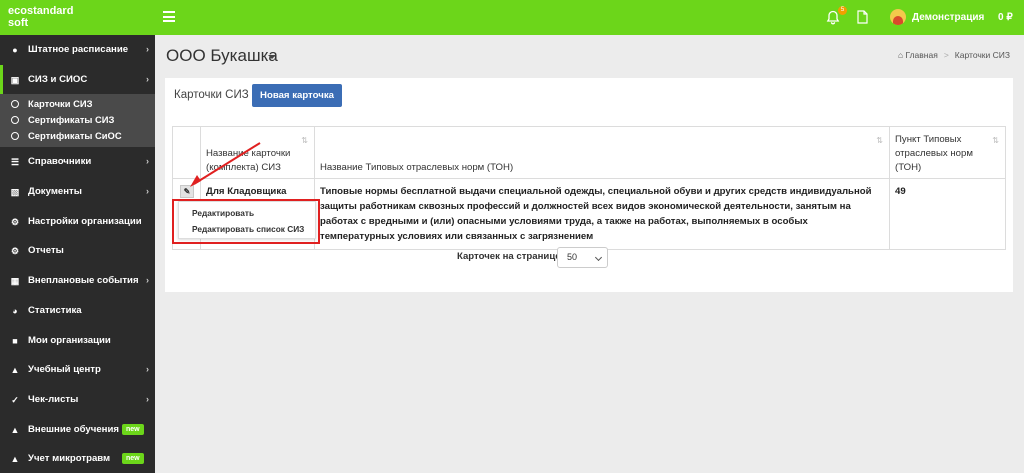 Image resolution: width=1024 pixels, height=473 pixels. I want to click on sidebar-item-microtrauma: ▲ Учет микротравм new, so click(77, 458).